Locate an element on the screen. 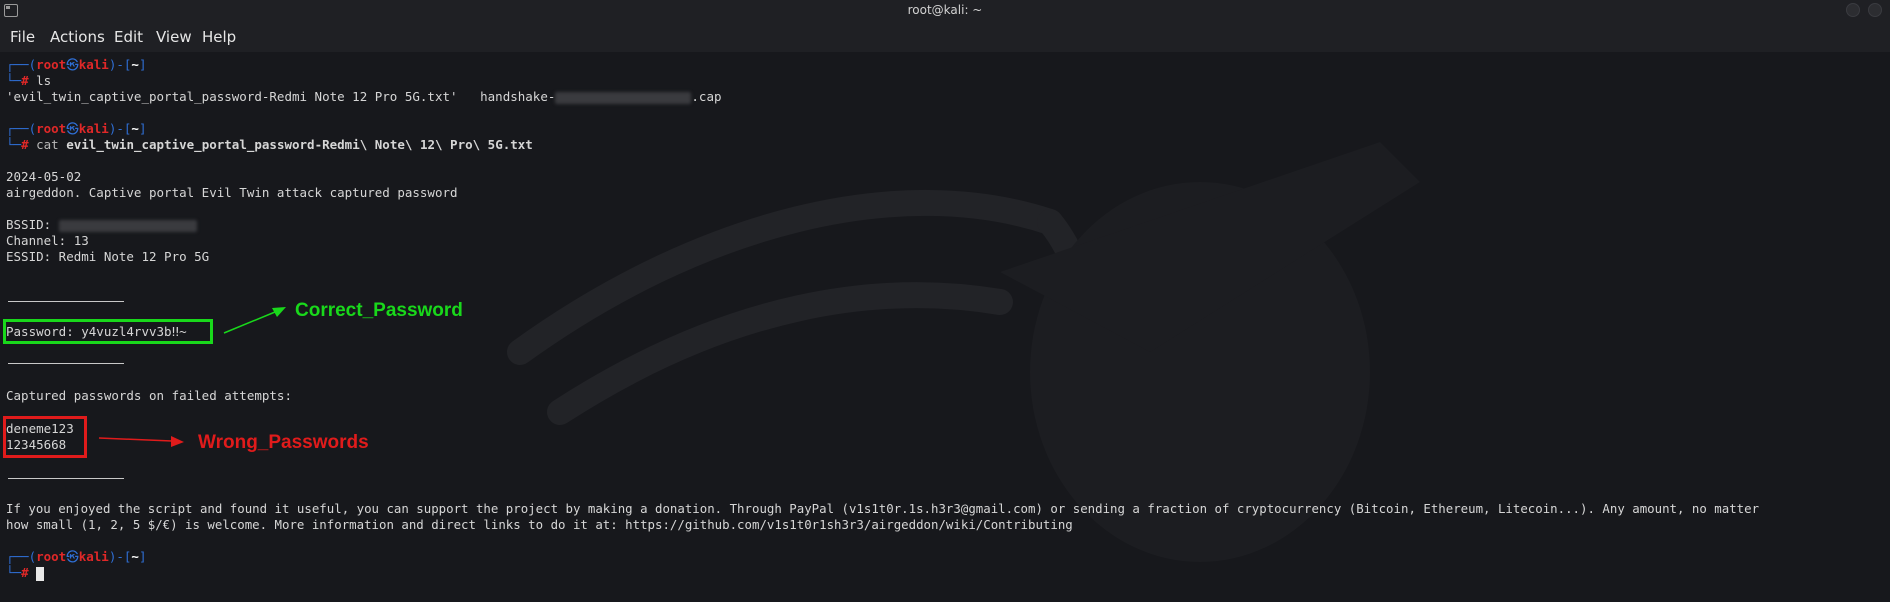  minimize-button is located at coordinates (1853, 10).